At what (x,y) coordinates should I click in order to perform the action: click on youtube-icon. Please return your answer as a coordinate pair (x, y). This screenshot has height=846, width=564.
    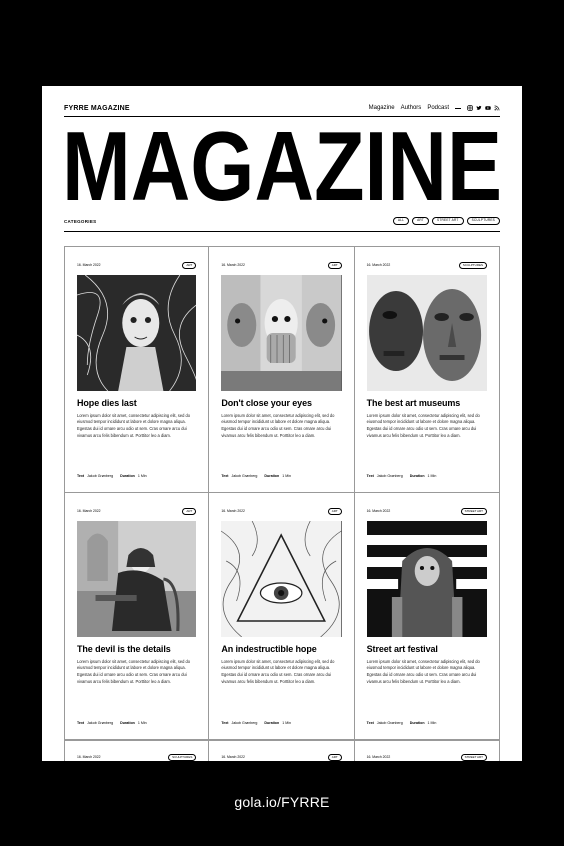
    Looking at the image, I should click on (488, 108).